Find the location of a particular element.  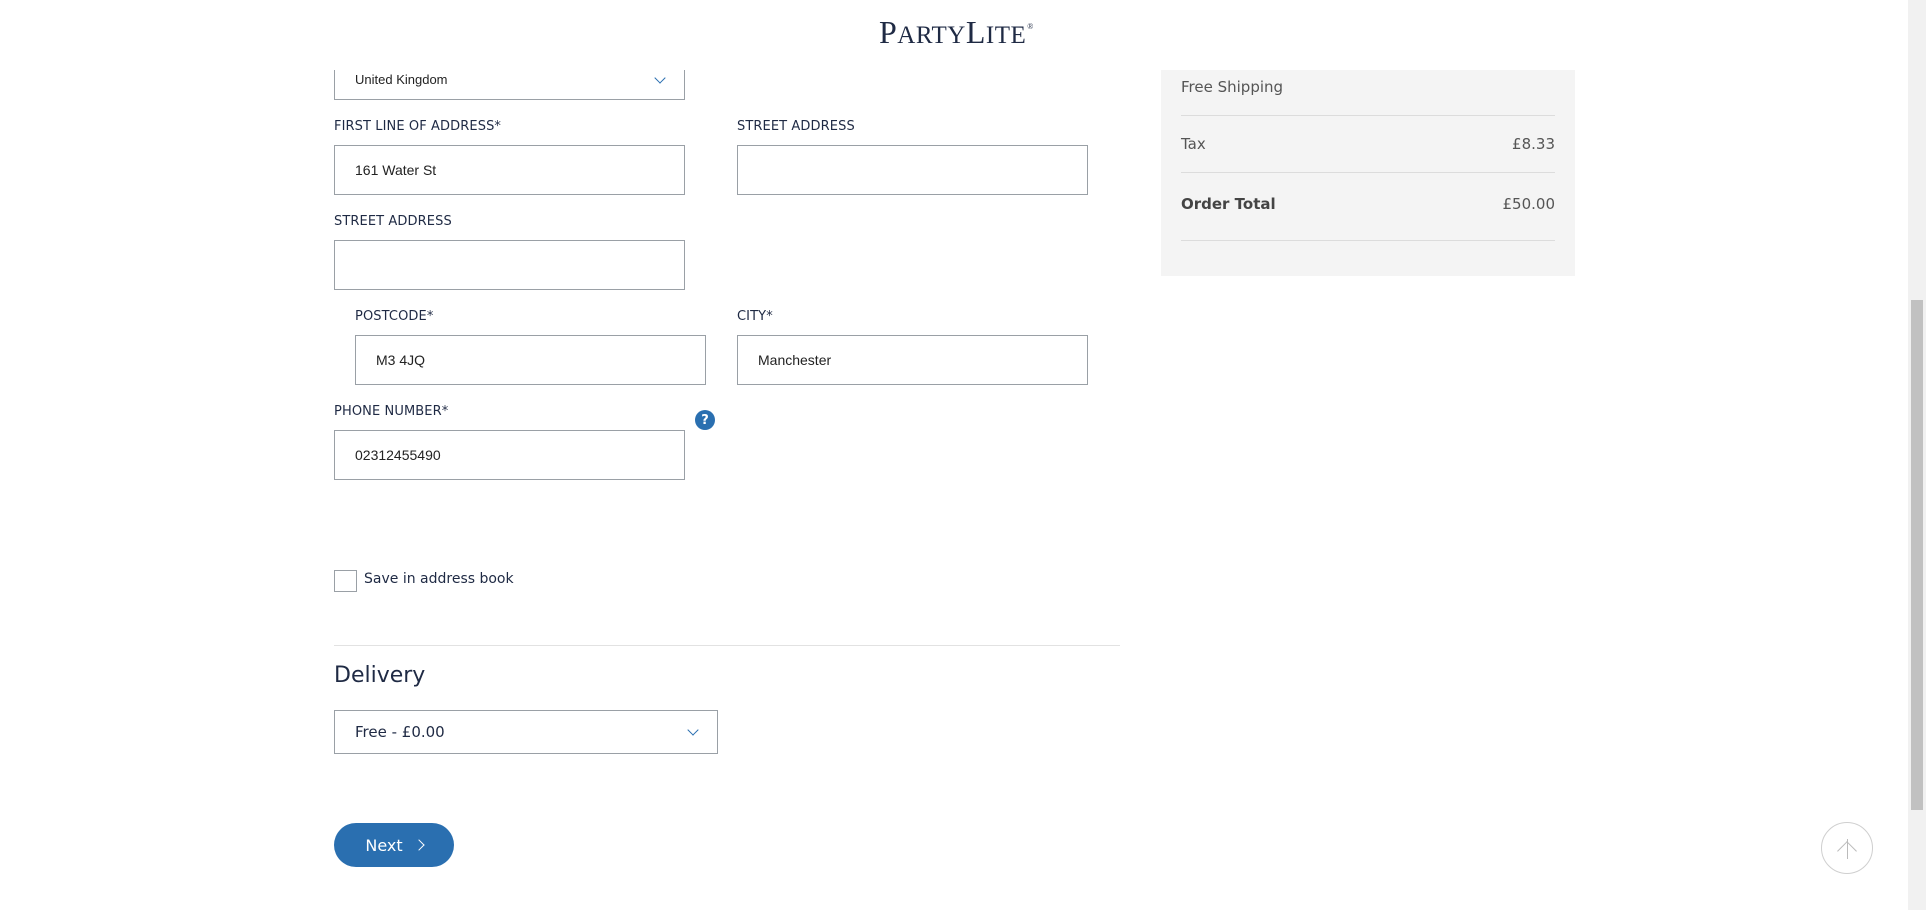

street-address-3-label: STREET ADDRESS is located at coordinates (393, 221).